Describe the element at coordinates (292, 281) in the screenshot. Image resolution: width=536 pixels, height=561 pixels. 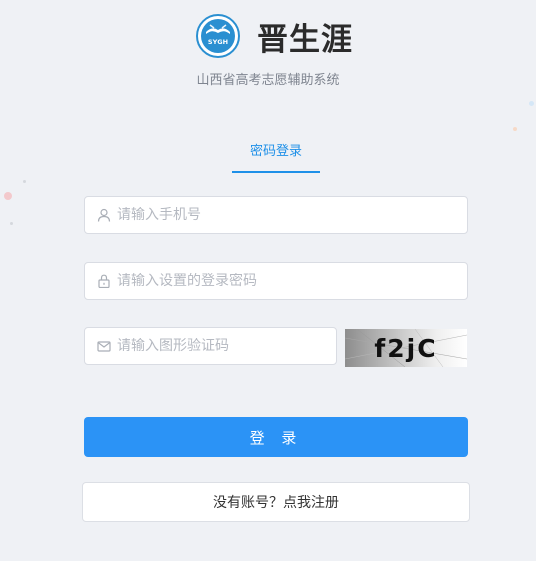
I see `password-input` at that location.